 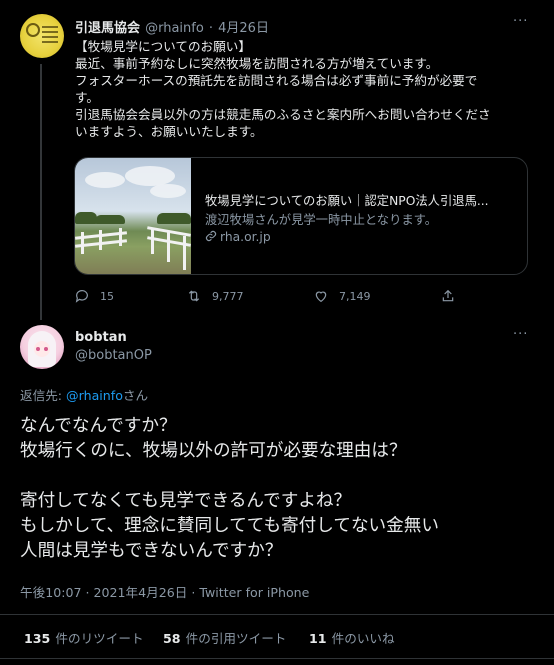 I want to click on stat-likes: 11 件のいいね, so click(x=352, y=637).